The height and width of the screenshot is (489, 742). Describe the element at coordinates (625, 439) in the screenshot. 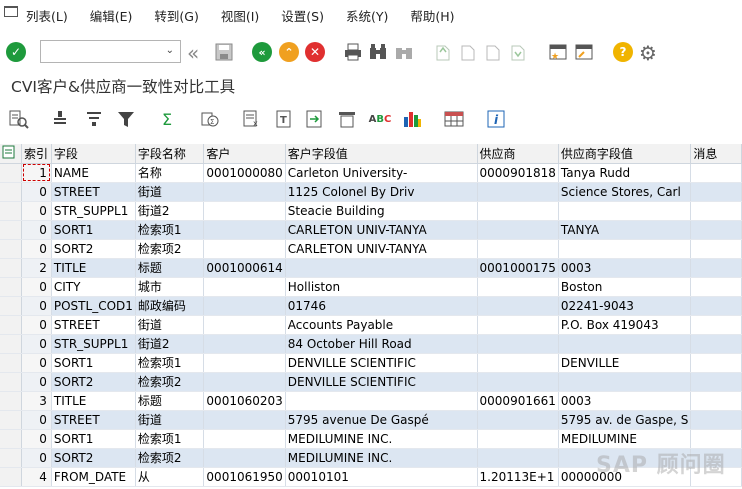

I see `table-cell: MEDILUMINE` at that location.